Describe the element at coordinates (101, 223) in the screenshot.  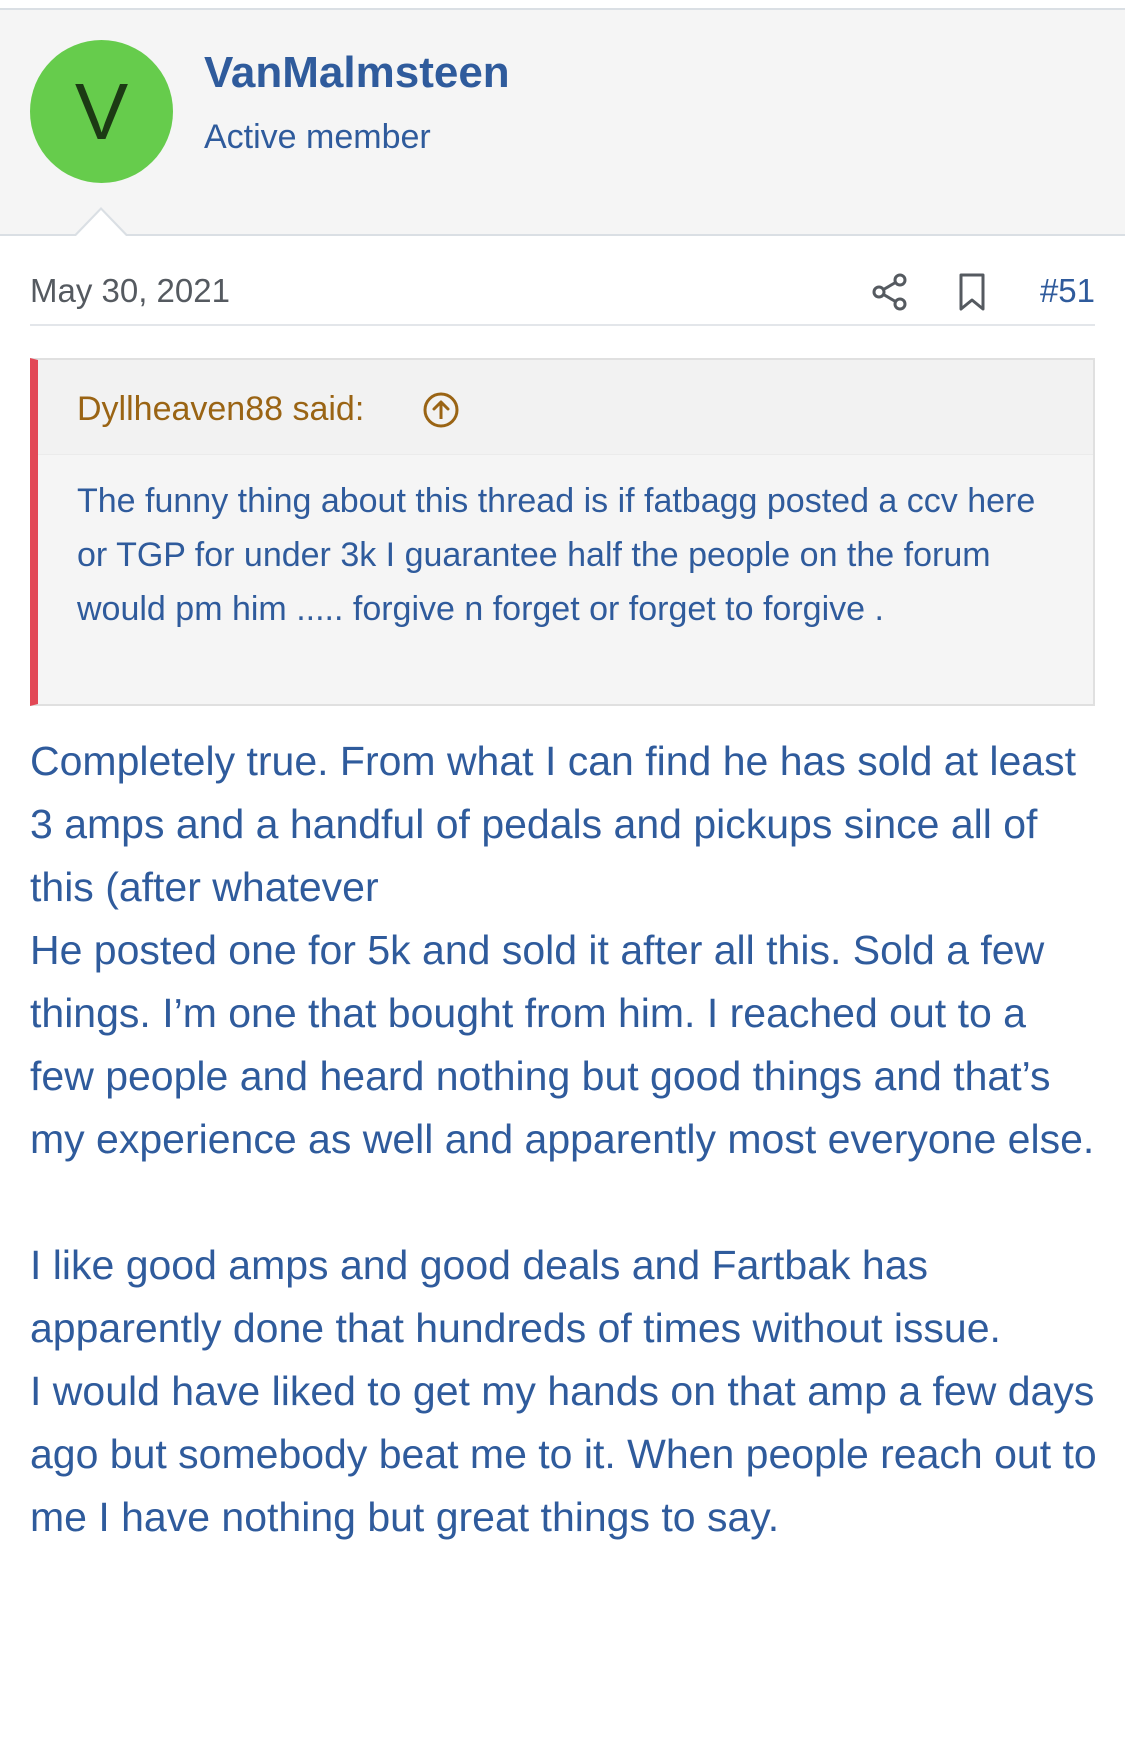
I see `header-pointer` at that location.